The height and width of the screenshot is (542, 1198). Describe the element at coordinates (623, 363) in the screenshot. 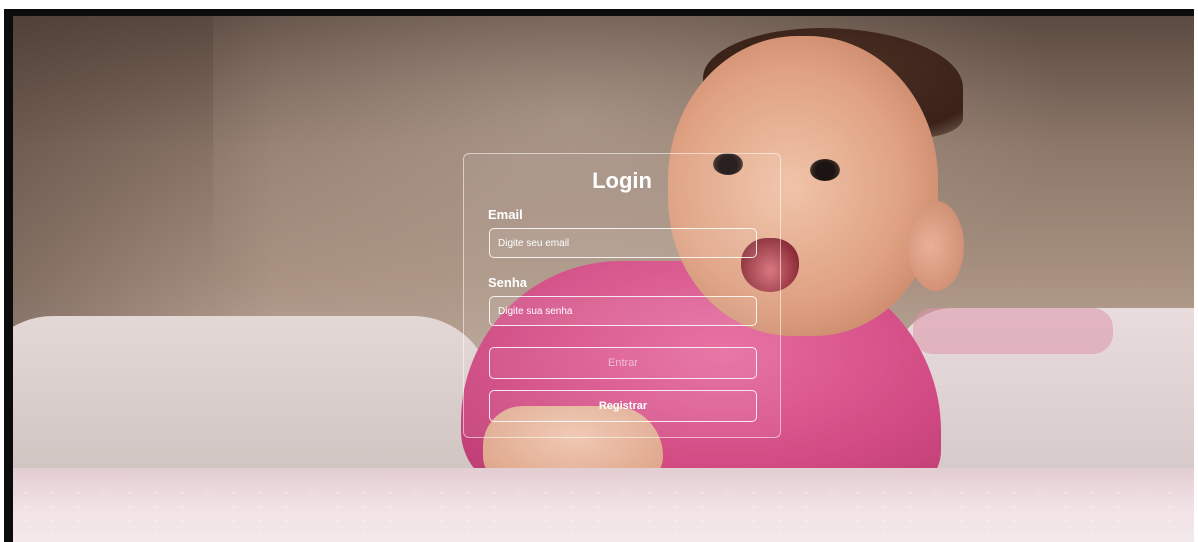

I see `login-button: Entrar` at that location.